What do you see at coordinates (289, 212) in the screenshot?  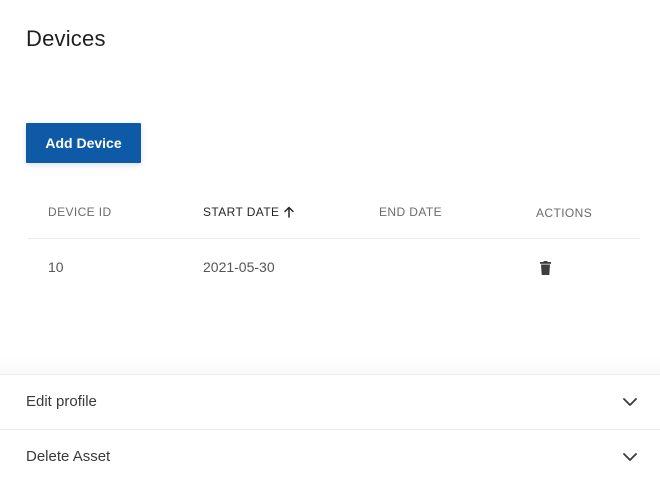 I see `sort-ascending-icon` at bounding box center [289, 212].